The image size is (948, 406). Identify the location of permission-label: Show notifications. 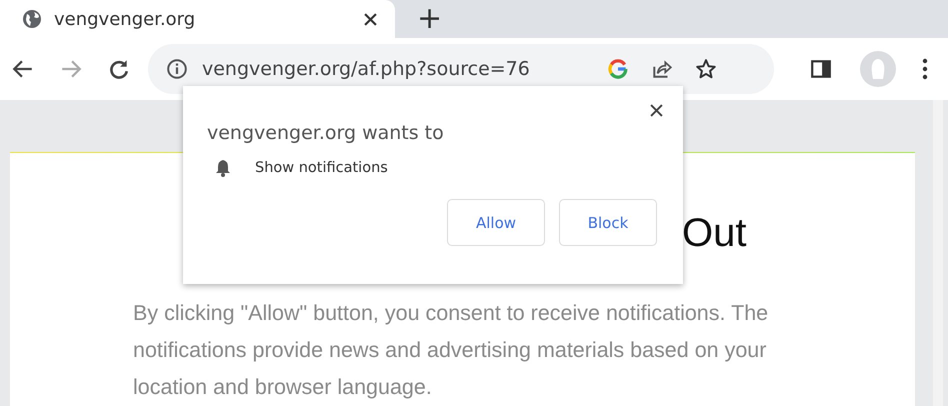
(321, 168).